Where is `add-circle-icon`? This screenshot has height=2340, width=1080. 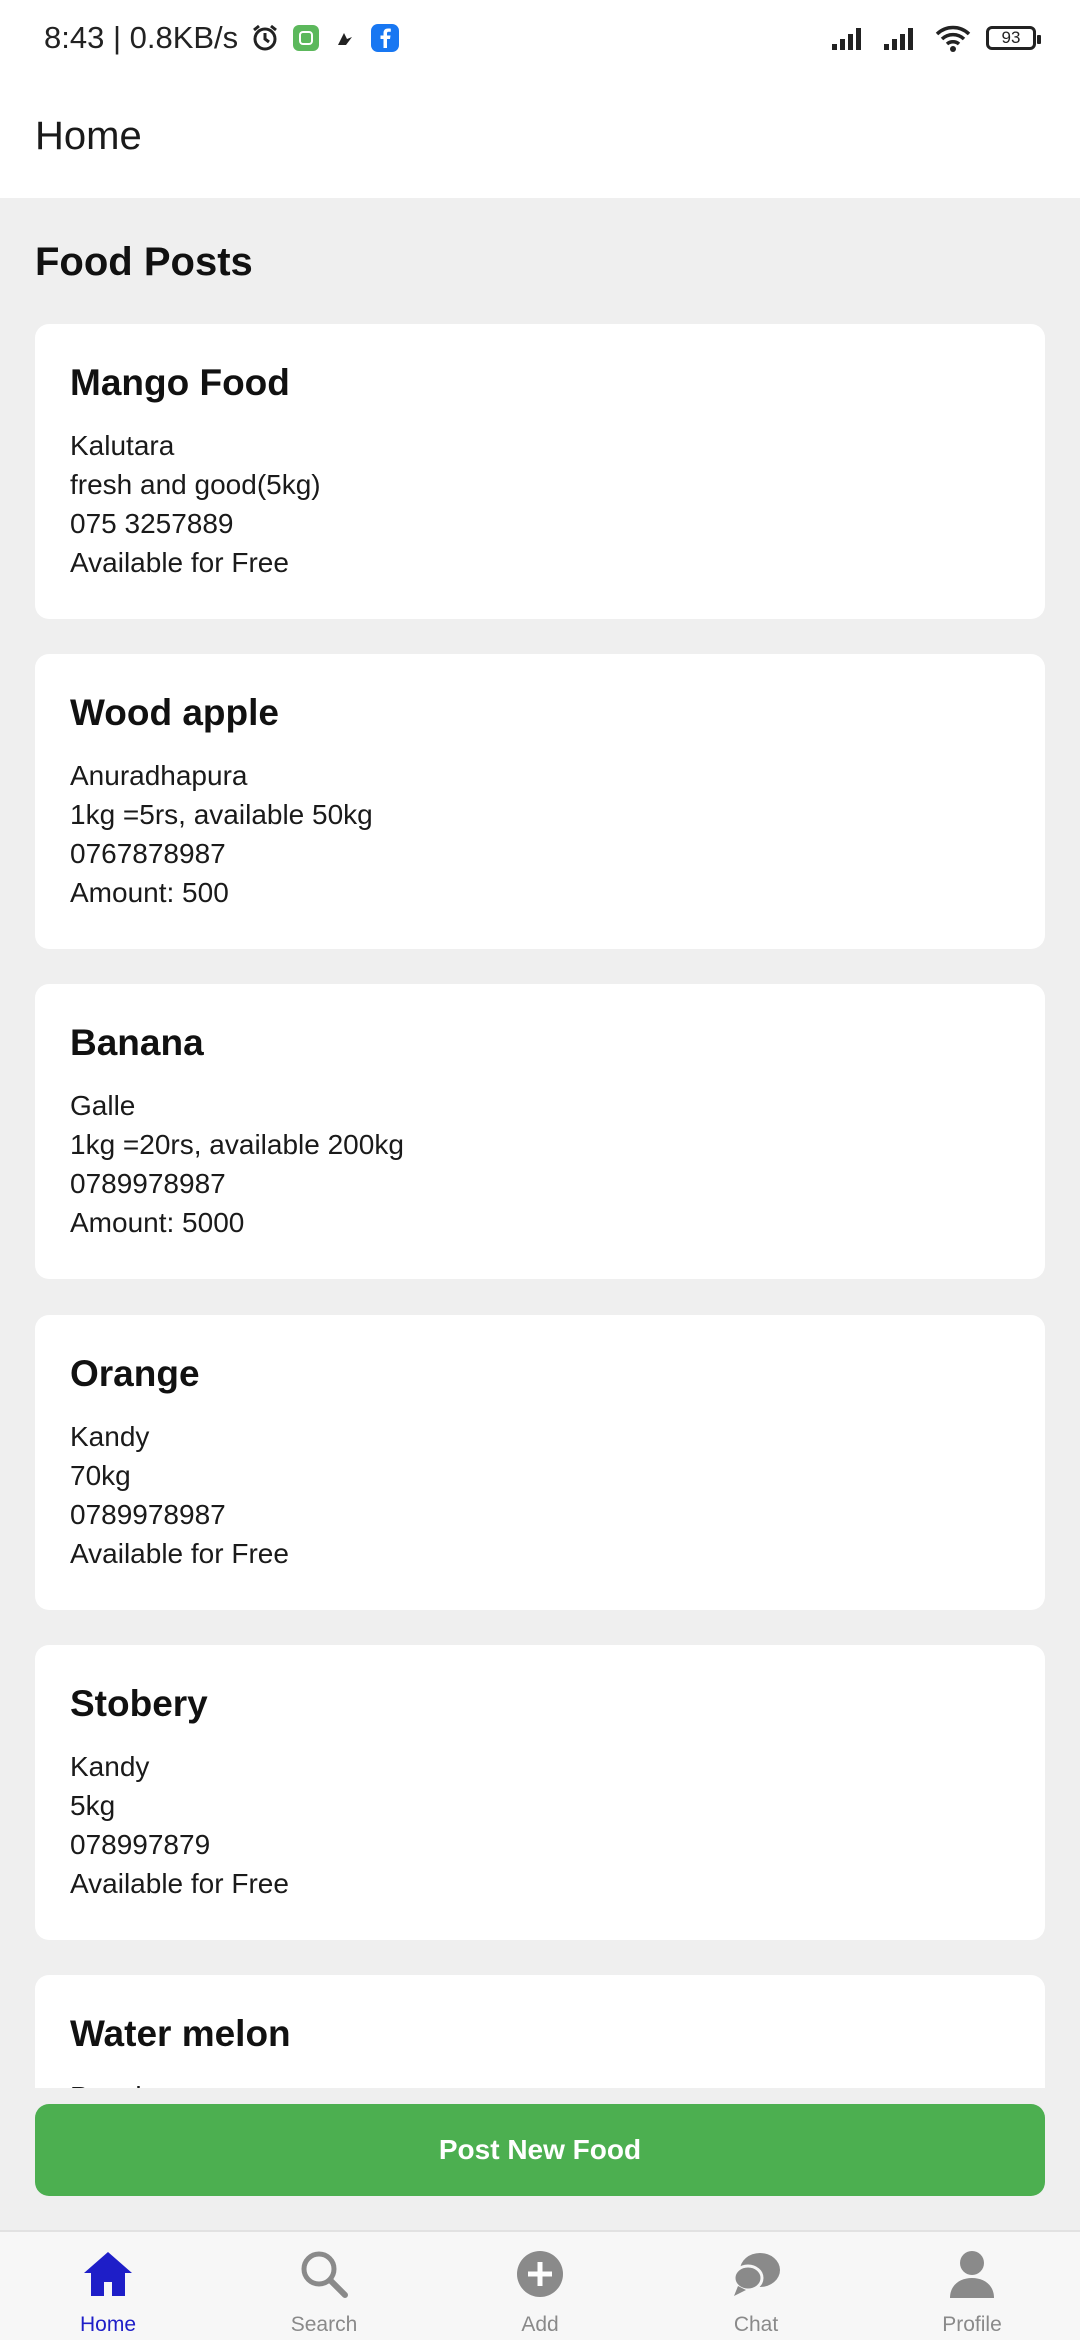
add-circle-icon is located at coordinates (540, 2276).